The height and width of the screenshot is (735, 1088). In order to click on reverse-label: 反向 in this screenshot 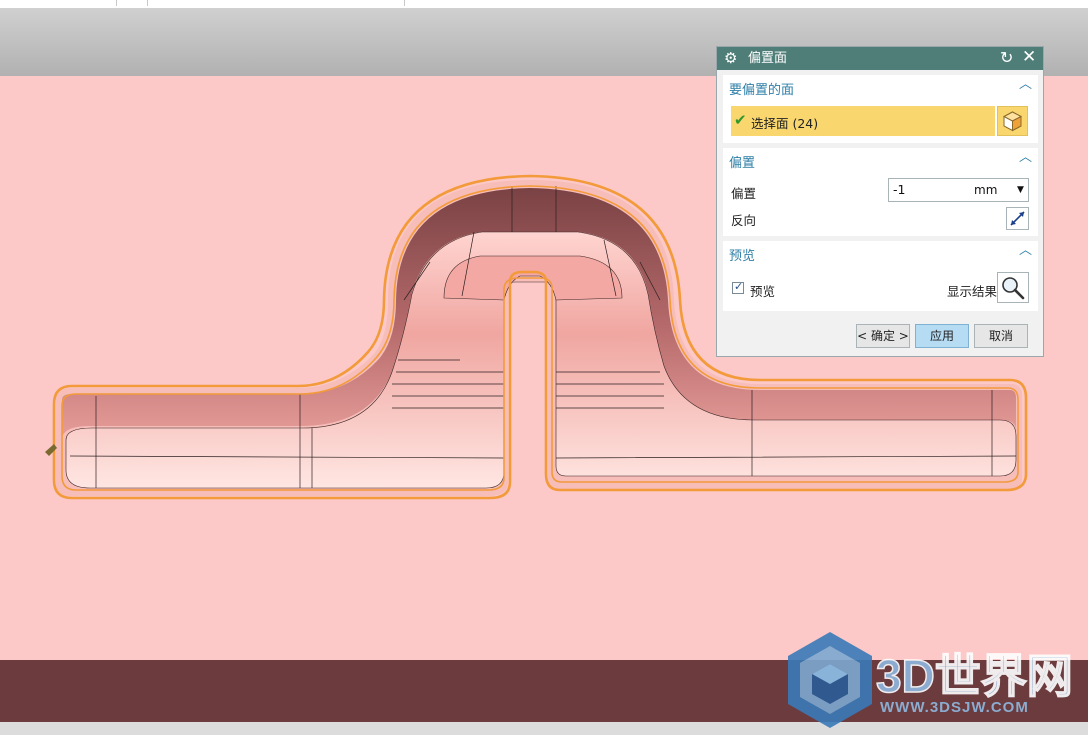, I will do `click(744, 220)`.